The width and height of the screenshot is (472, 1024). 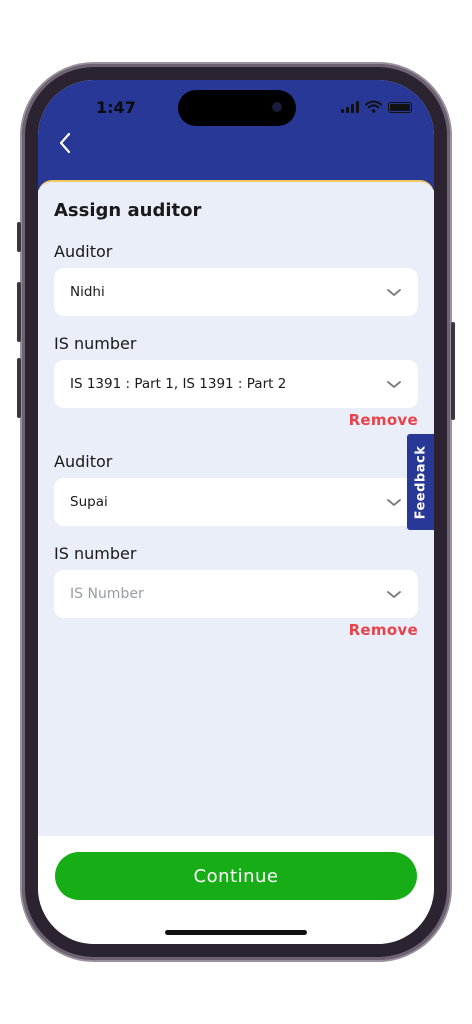 I want to click on phone-action-button, so click(x=19, y=237).